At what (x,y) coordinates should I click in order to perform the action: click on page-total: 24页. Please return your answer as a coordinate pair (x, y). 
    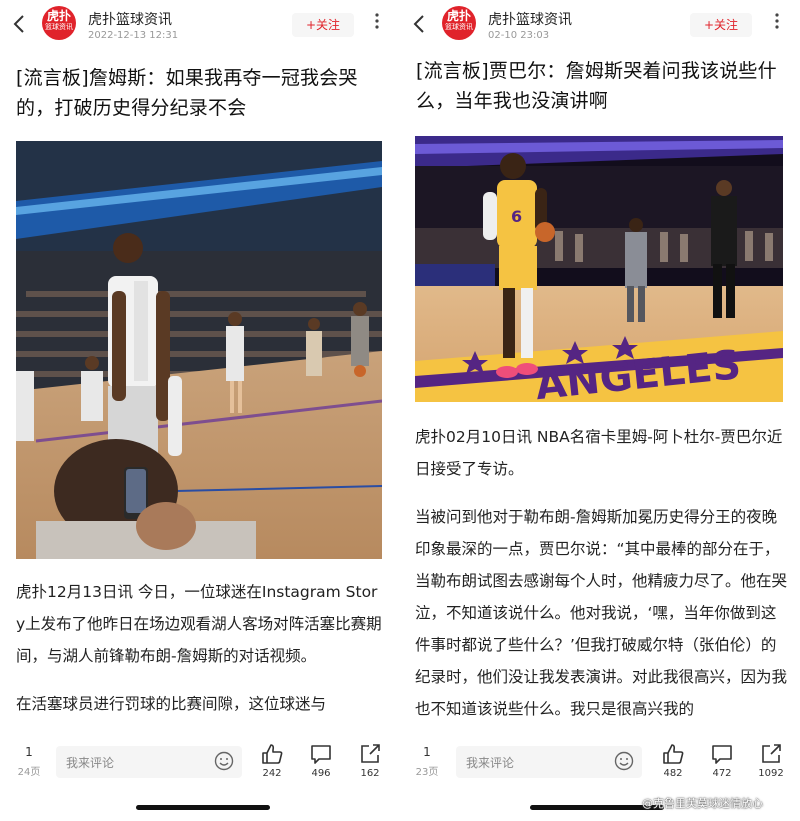
    Looking at the image, I should click on (29, 772).